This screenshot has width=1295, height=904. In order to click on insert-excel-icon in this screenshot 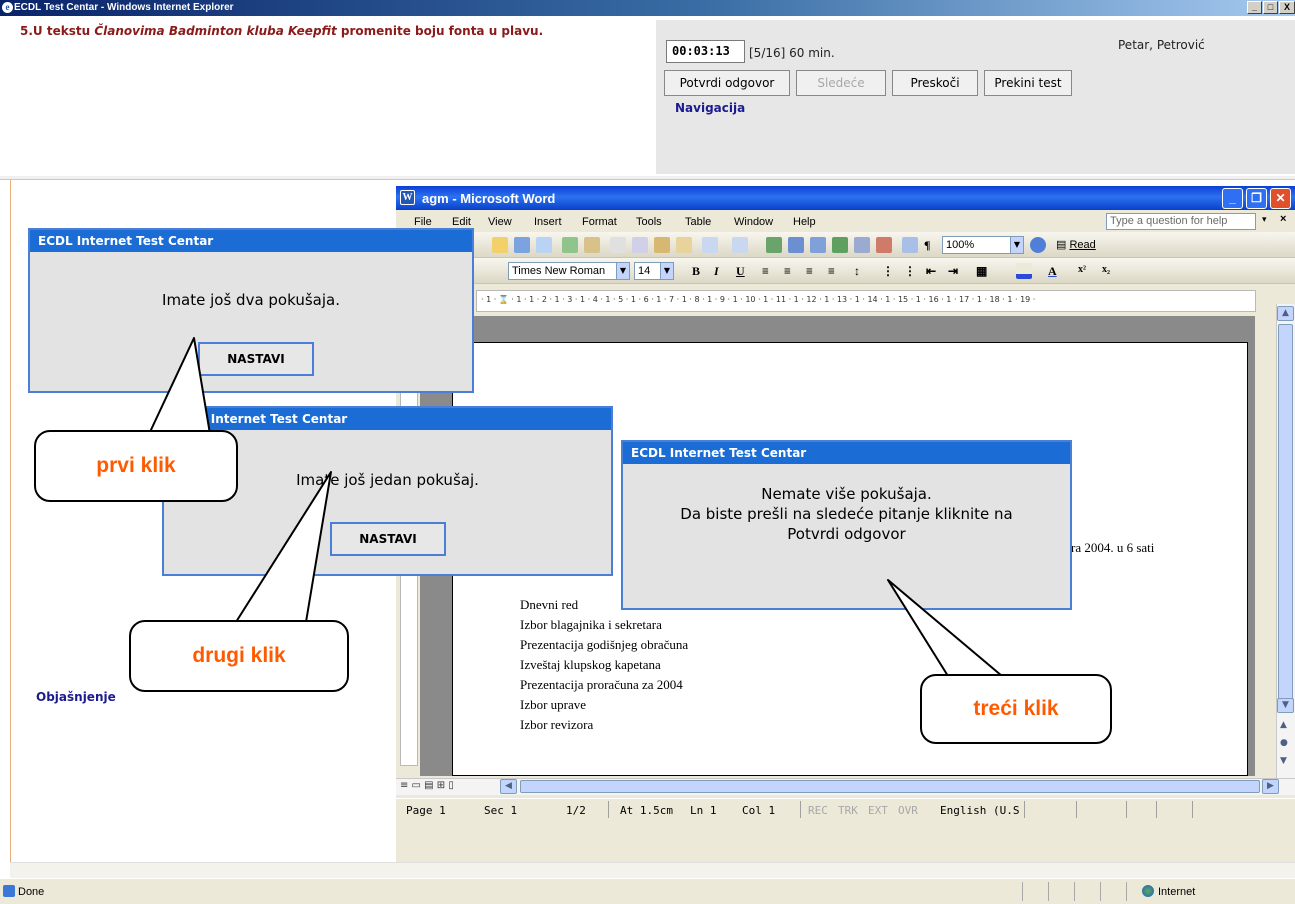, I will do `click(840, 245)`.